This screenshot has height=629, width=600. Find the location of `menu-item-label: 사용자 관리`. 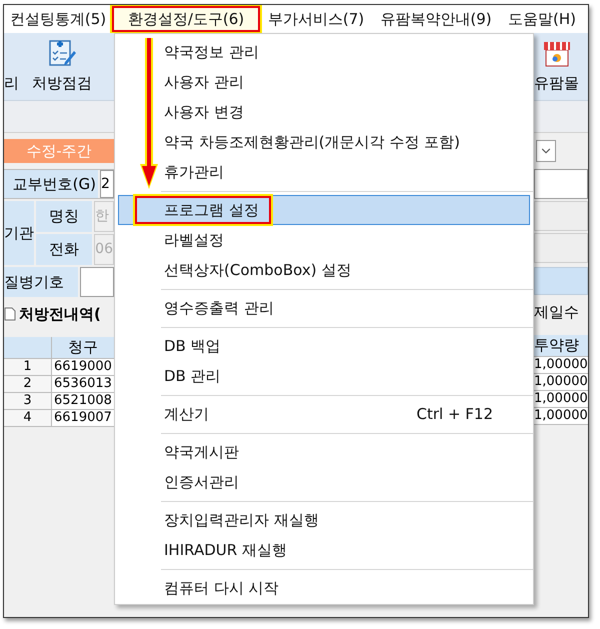

menu-item-label: 사용자 관리 is located at coordinates (204, 82).